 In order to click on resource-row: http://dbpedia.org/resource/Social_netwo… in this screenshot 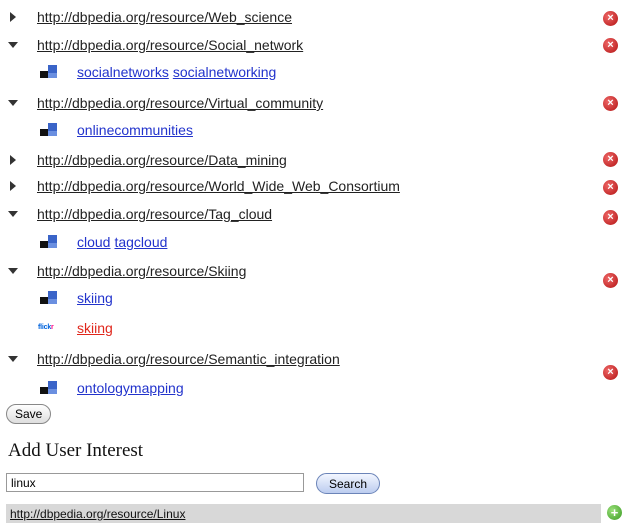, I will do `click(313, 46)`.